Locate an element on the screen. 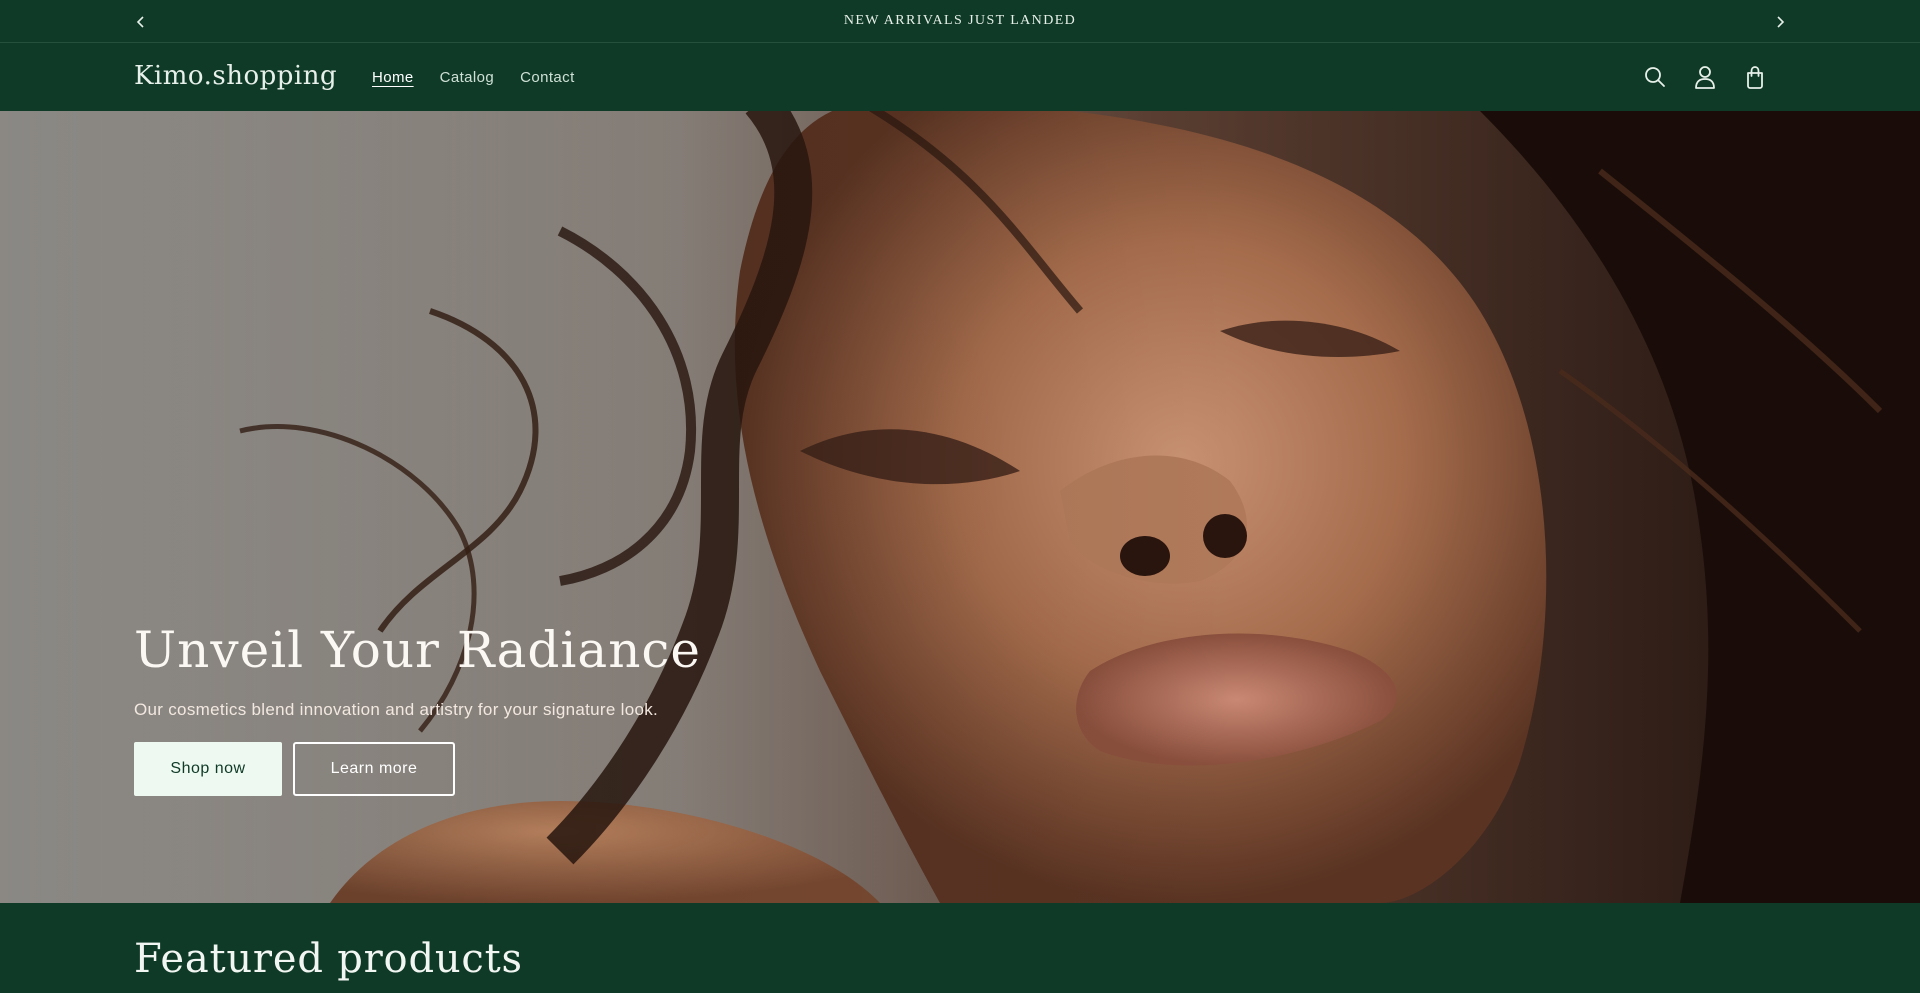 Image resolution: width=1920 pixels, height=993 pixels. announcement-next-button is located at coordinates (1780, 21).